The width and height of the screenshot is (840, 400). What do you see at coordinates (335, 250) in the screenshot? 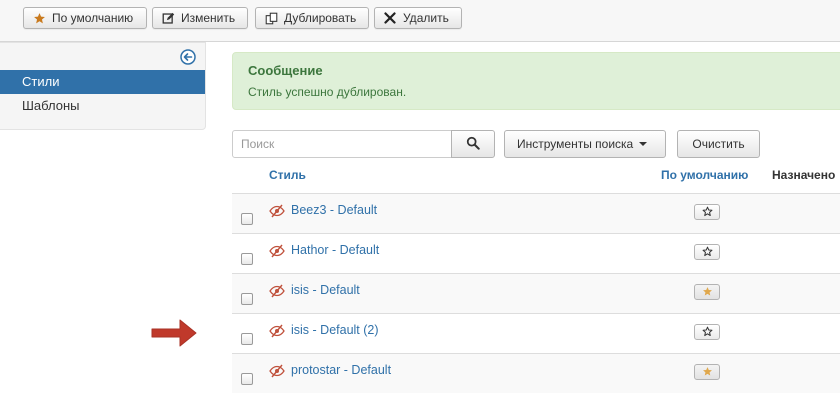
I see `style-name-link: Hathor - Default` at bounding box center [335, 250].